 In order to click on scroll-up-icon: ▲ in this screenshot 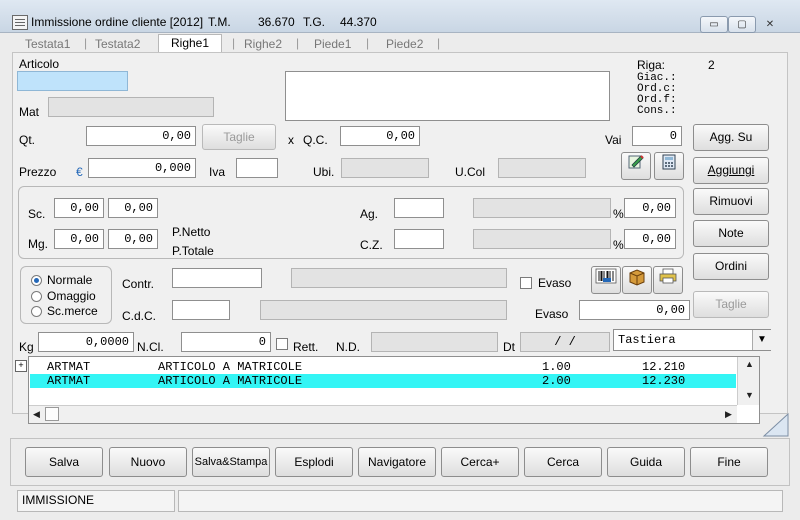, I will do `click(749, 364)`.